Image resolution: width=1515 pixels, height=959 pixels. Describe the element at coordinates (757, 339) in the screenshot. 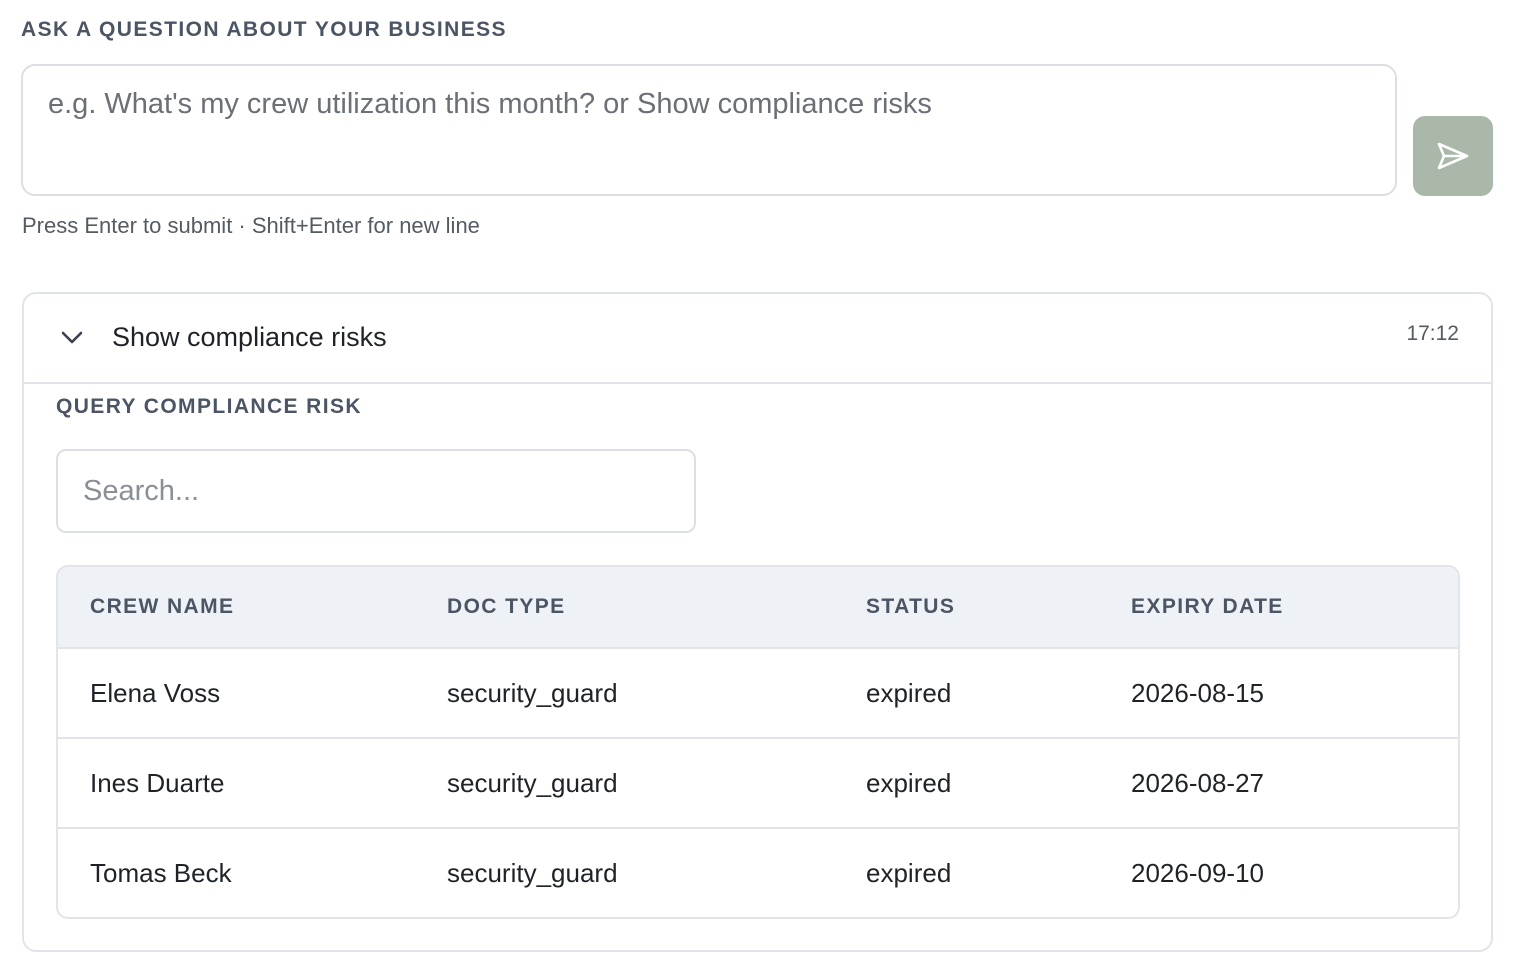

I see `result-card-header: Show compliance risks 17:12` at that location.